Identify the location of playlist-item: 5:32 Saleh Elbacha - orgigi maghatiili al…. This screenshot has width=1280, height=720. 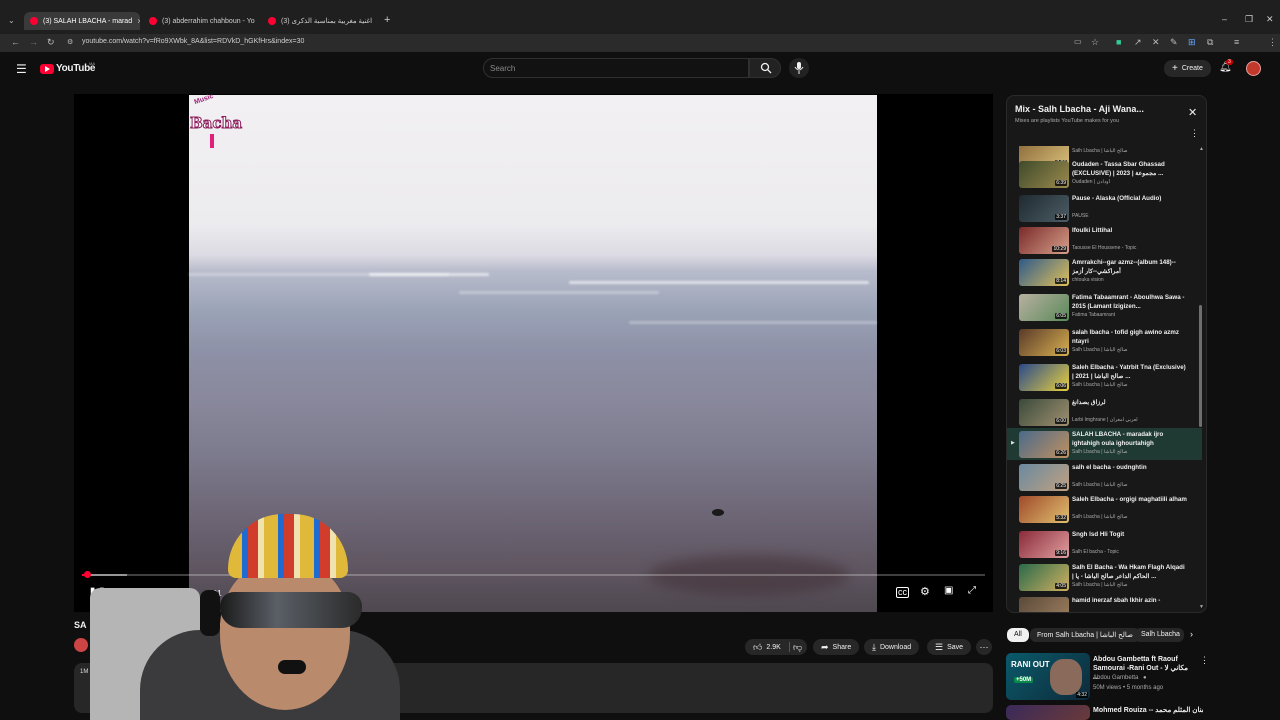
(1104, 509).